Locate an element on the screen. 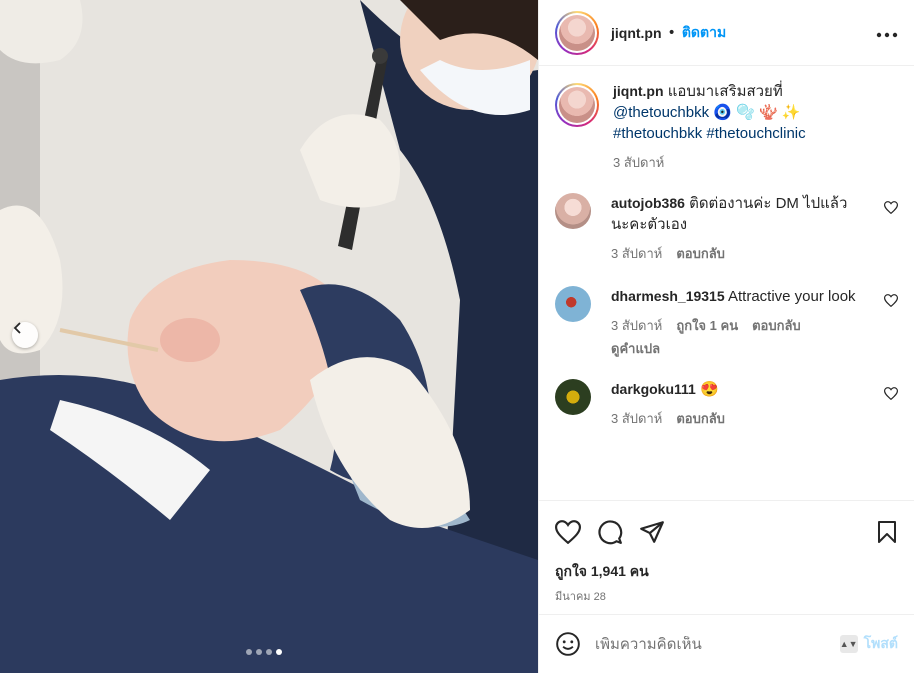 Image resolution: width=914 pixels, height=673 pixels. comment-username: darkgoku111 is located at coordinates (653, 389).